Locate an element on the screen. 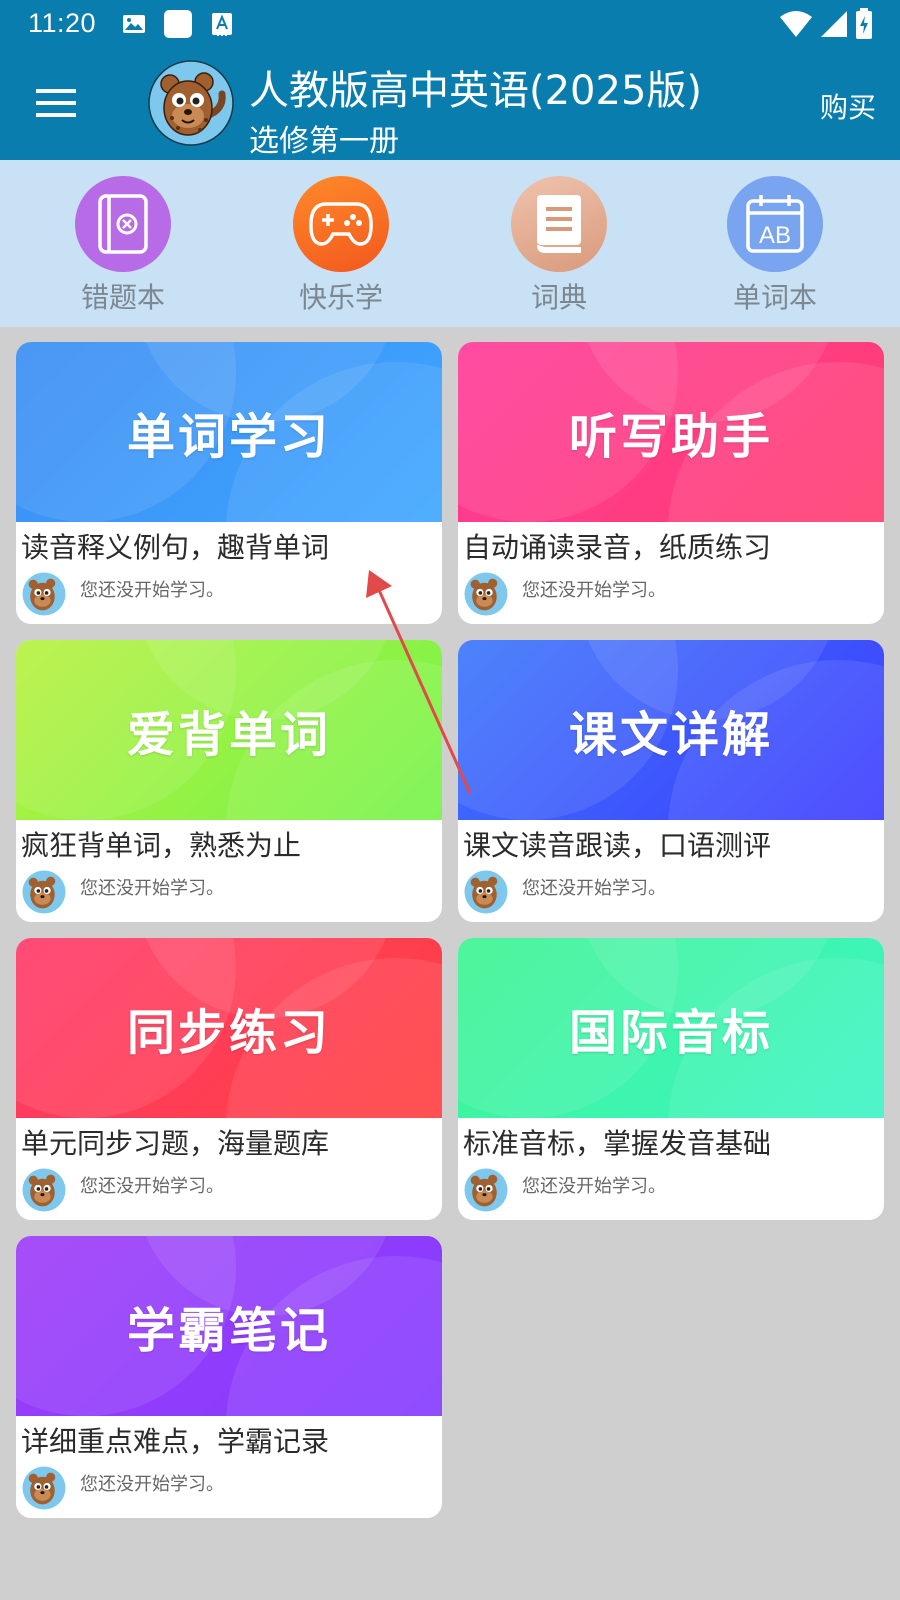  quick-item-happy-learning: 快乐学 is located at coordinates (341, 248).